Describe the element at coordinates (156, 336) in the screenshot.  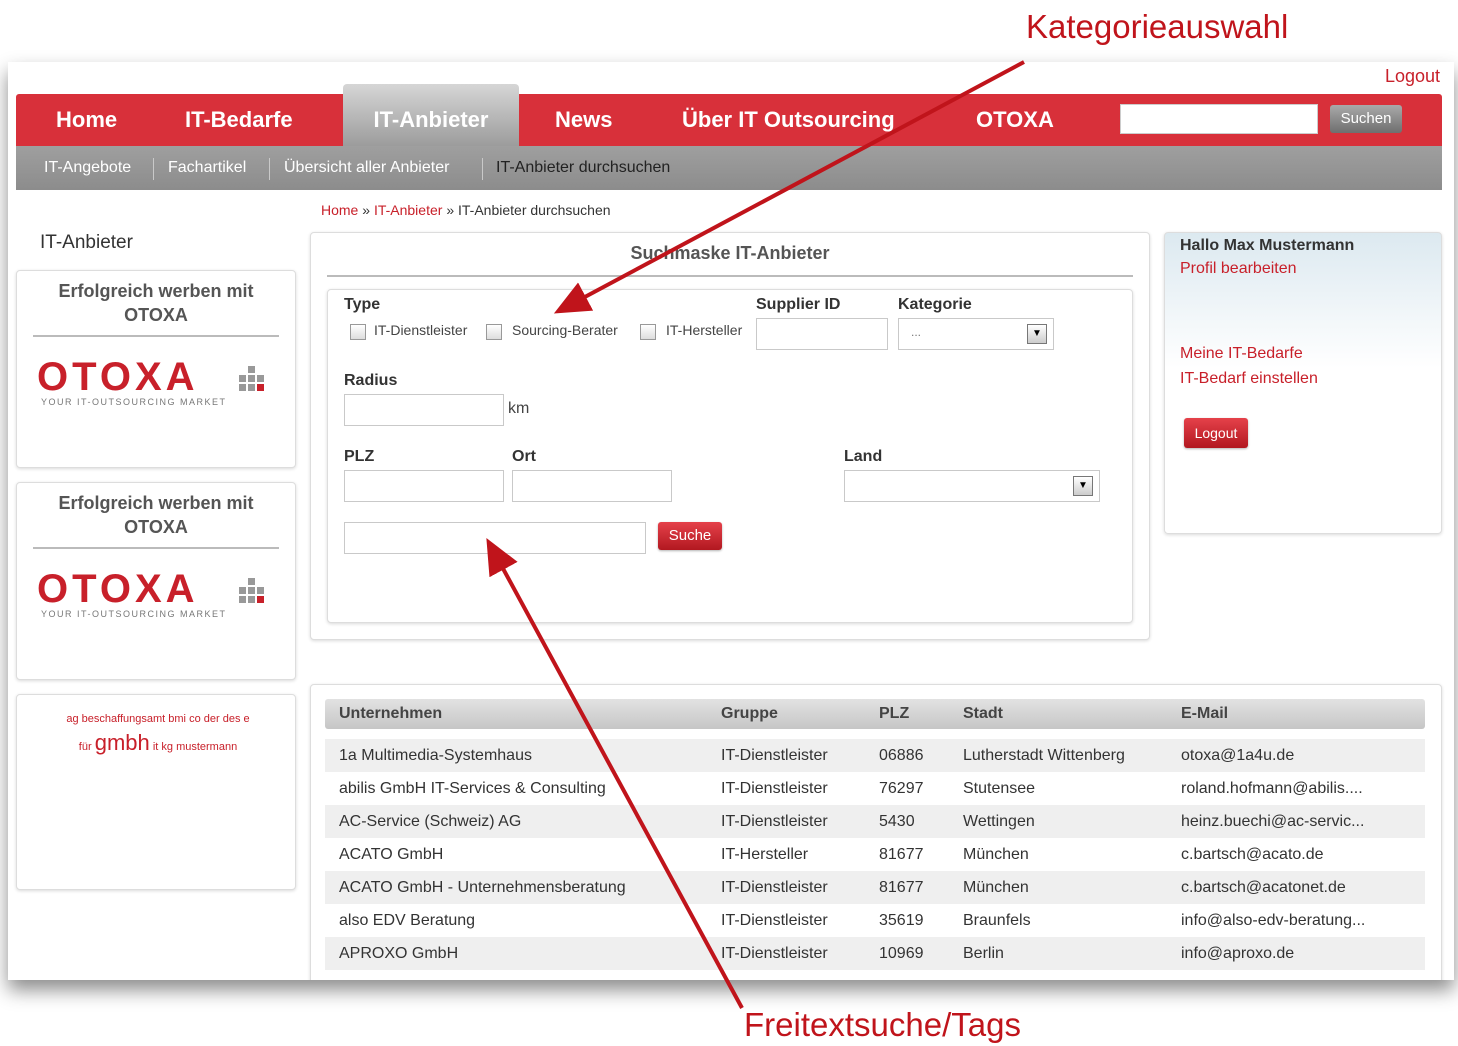
I see `ad-divider` at that location.